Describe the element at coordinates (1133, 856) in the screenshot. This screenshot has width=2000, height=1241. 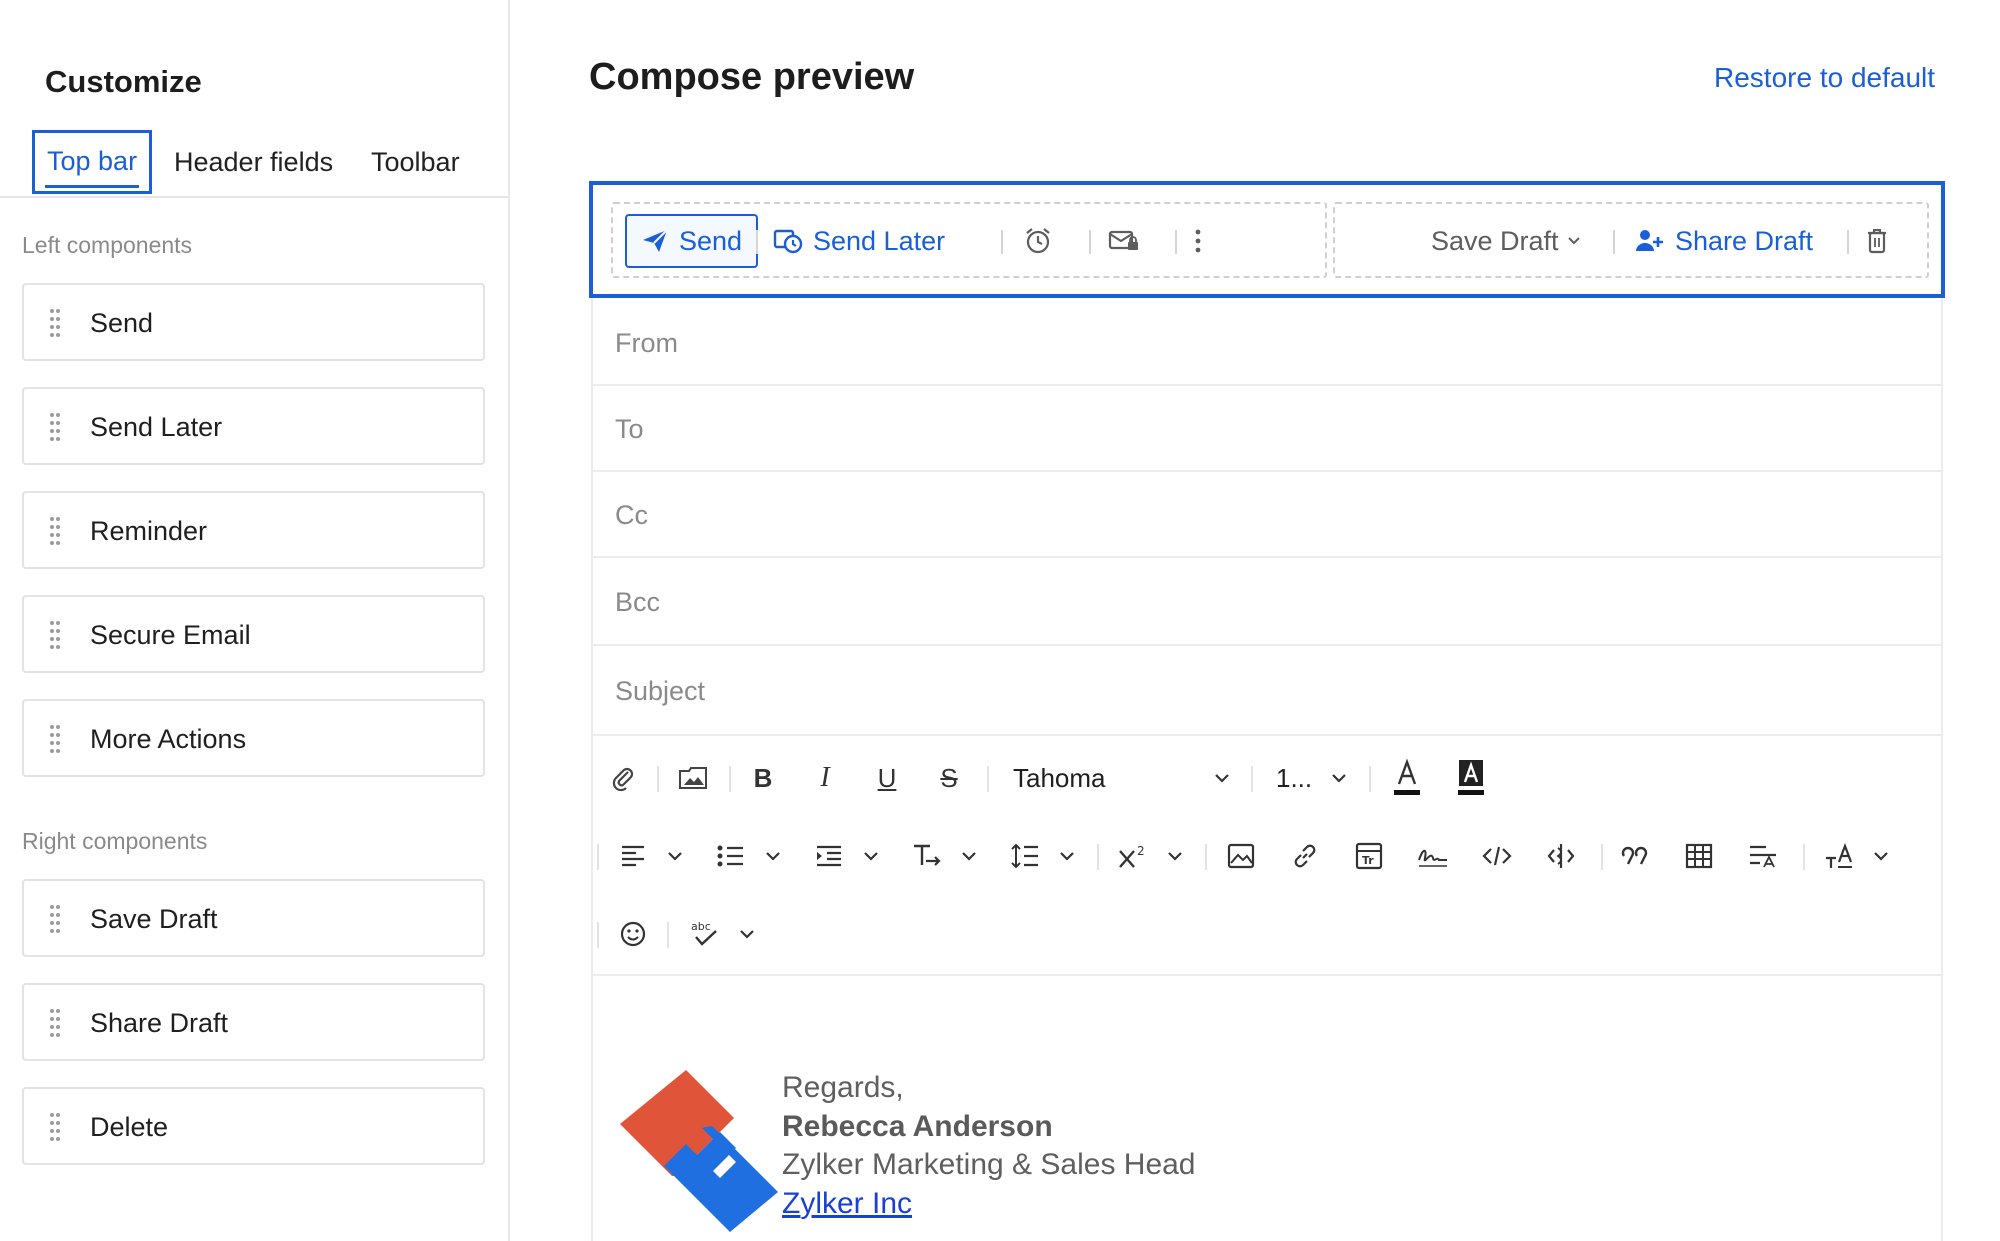
I see `superscript-icon: 2` at that location.